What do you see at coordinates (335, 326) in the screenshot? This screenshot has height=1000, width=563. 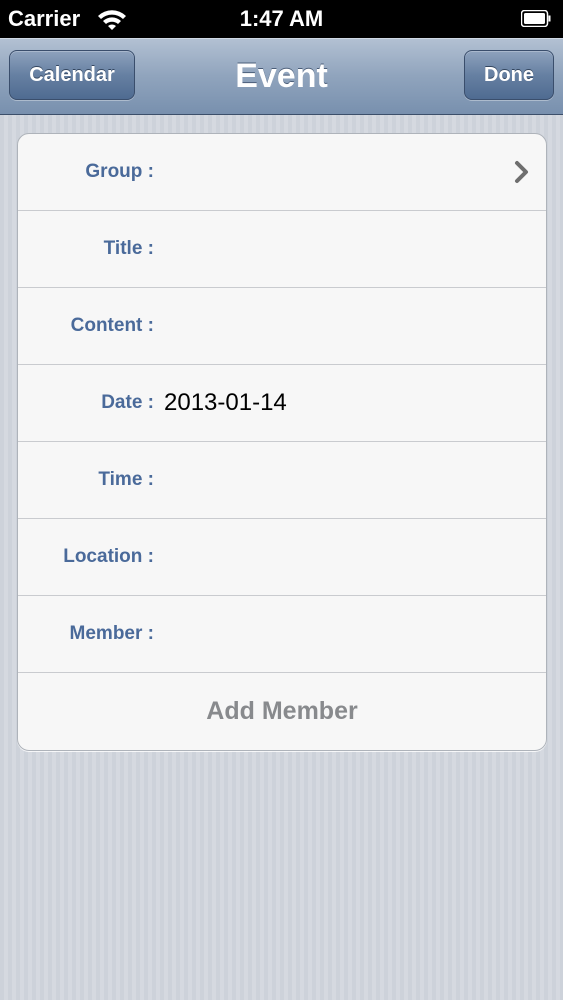 I see `content-value` at bounding box center [335, 326].